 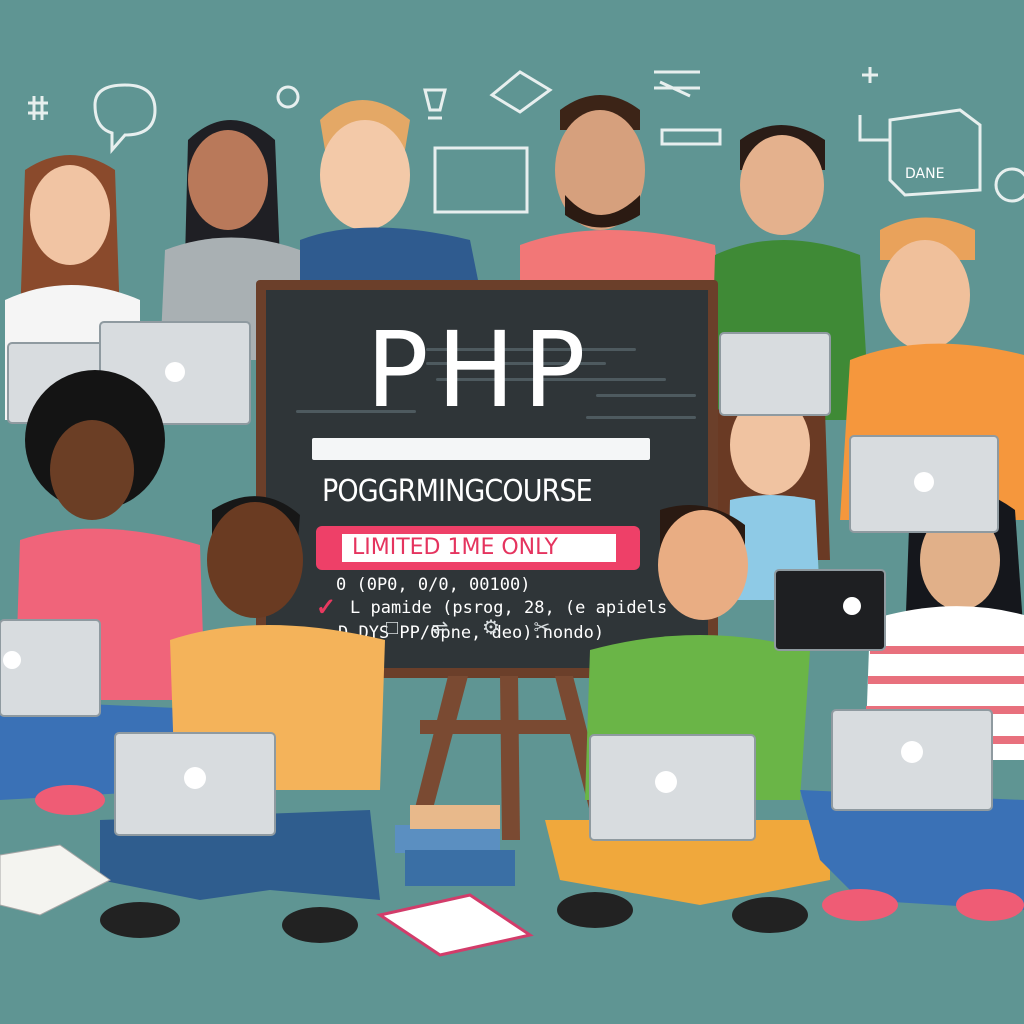 I want to click on open-book-left, so click(x=55, y=880).